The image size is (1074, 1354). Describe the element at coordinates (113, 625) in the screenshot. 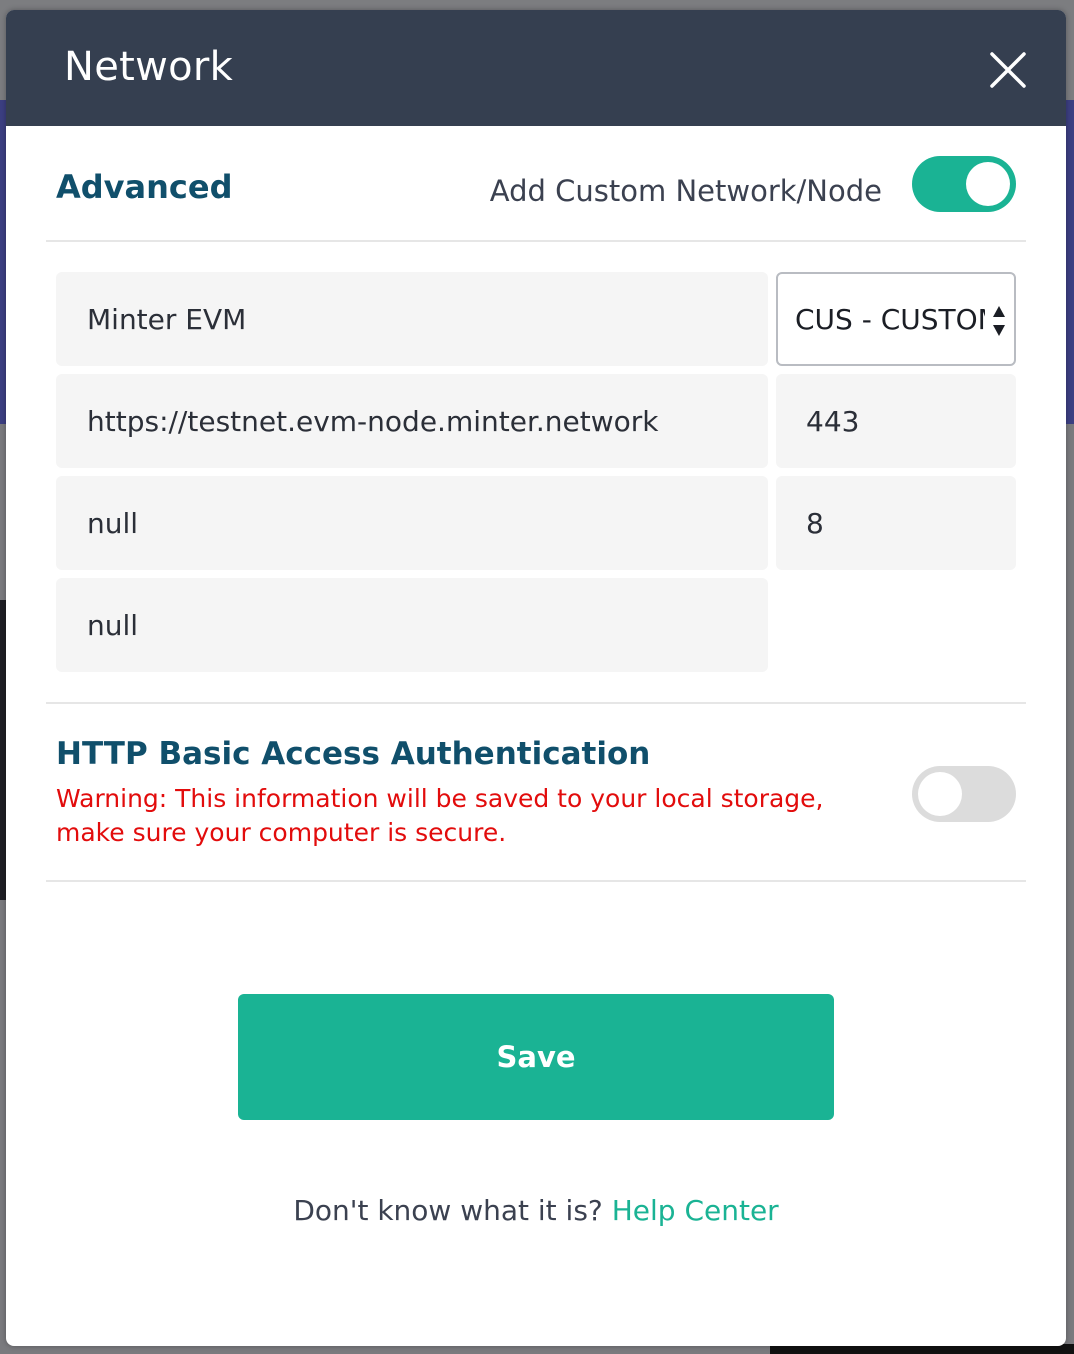

I see `network-field-value-2: null` at that location.